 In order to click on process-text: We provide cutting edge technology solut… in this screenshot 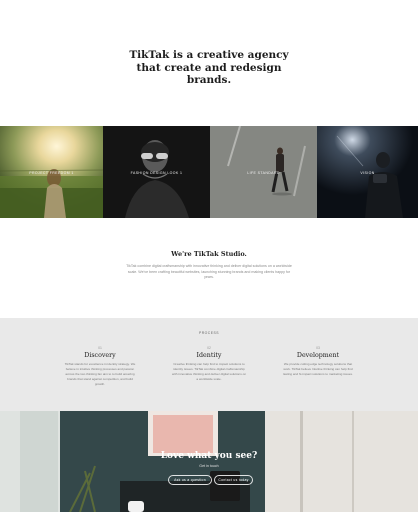, I will do `click(318, 369)`.